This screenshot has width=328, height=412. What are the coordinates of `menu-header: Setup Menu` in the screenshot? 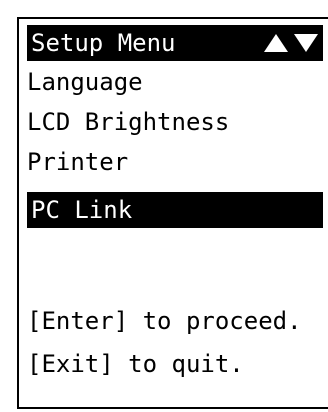 It's located at (175, 43).